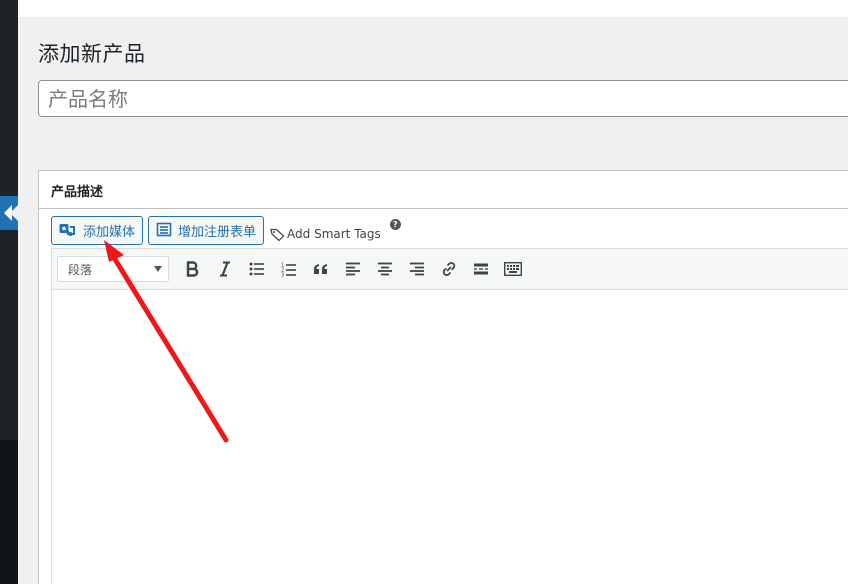  I want to click on italic-icon, so click(225, 269).